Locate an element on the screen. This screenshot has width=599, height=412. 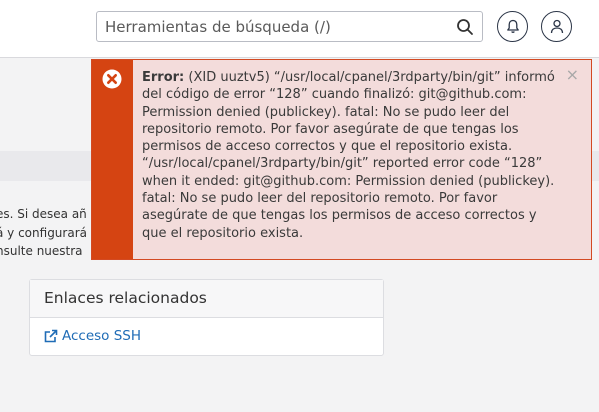
body-text-line: á y configurará is located at coordinates (43, 233).